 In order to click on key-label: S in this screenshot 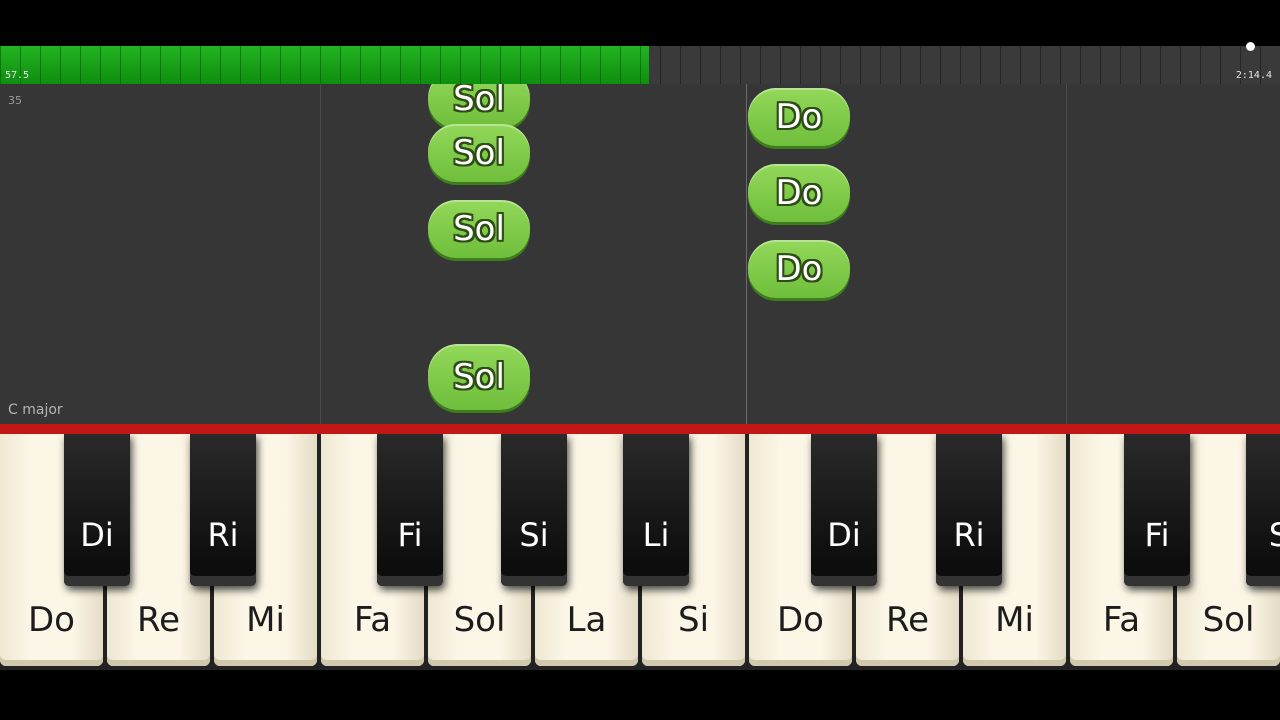, I will do `click(1274, 535)`.